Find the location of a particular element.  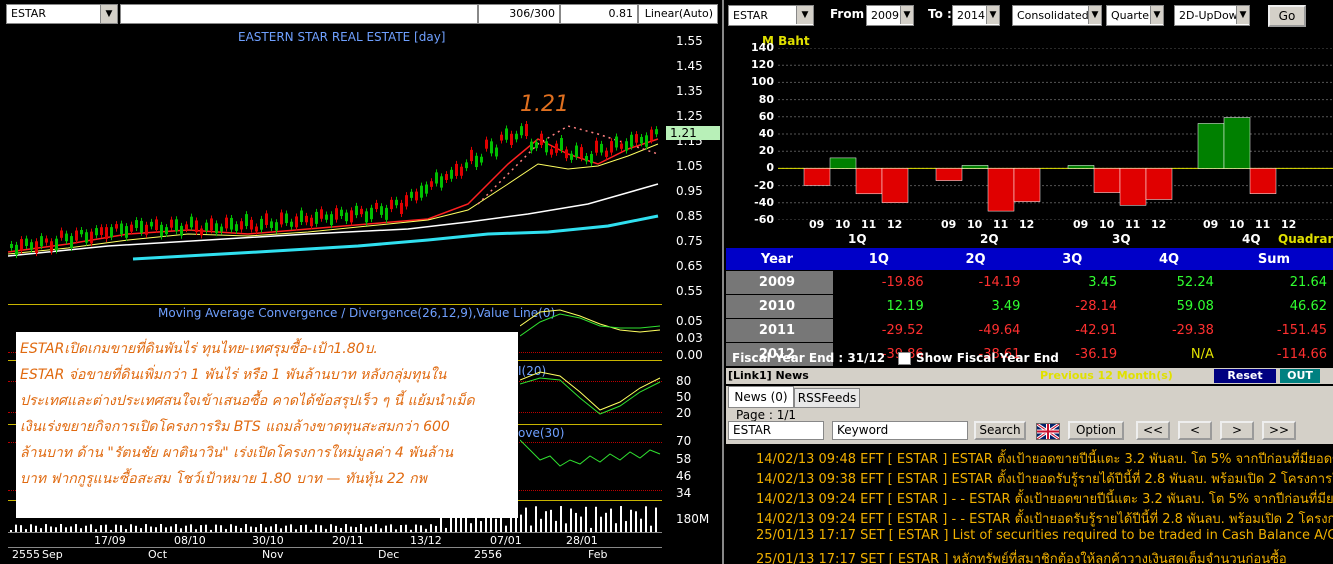

next-page-button: > is located at coordinates (1237, 430).